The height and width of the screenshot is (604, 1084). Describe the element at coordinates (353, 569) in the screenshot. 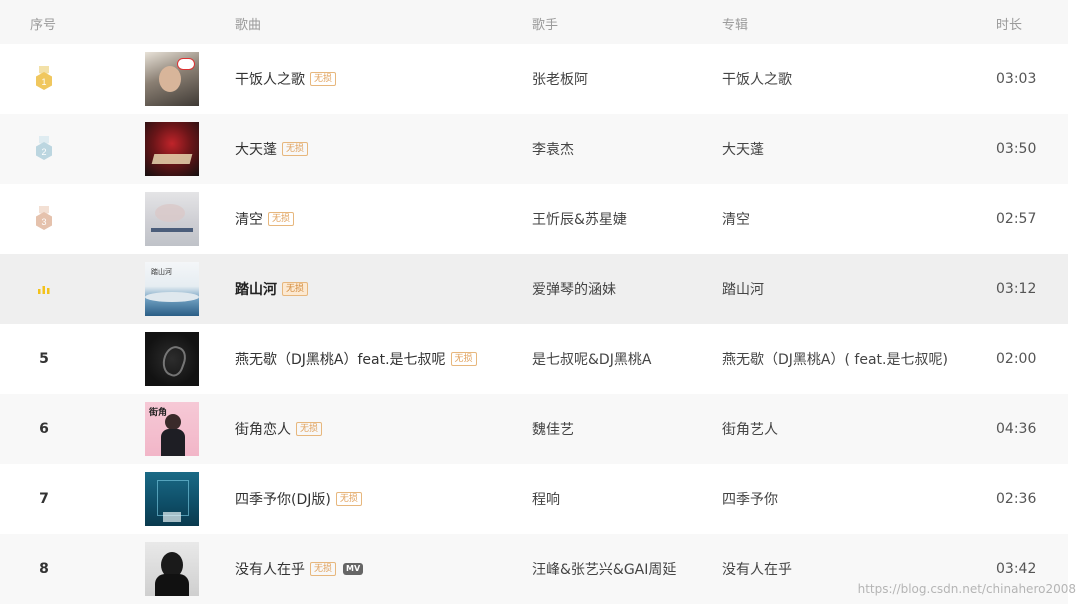

I see `mv-badge: MV` at that location.